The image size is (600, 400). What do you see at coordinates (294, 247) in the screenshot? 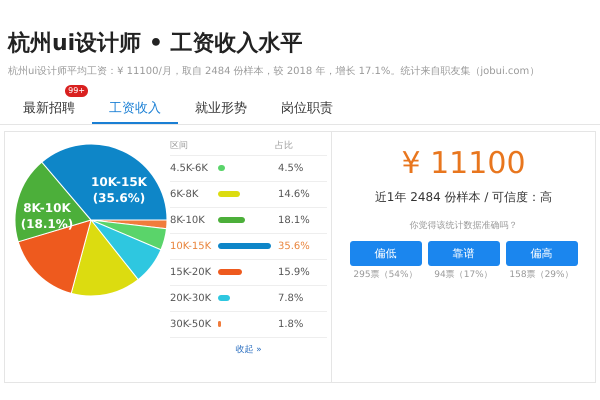
I see `table-cell-text: 35.6%` at bounding box center [294, 247].